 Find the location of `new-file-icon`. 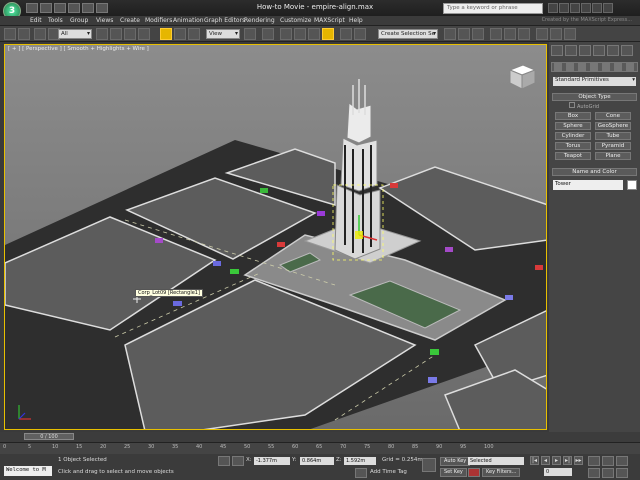

new-file-icon is located at coordinates (32, 8).